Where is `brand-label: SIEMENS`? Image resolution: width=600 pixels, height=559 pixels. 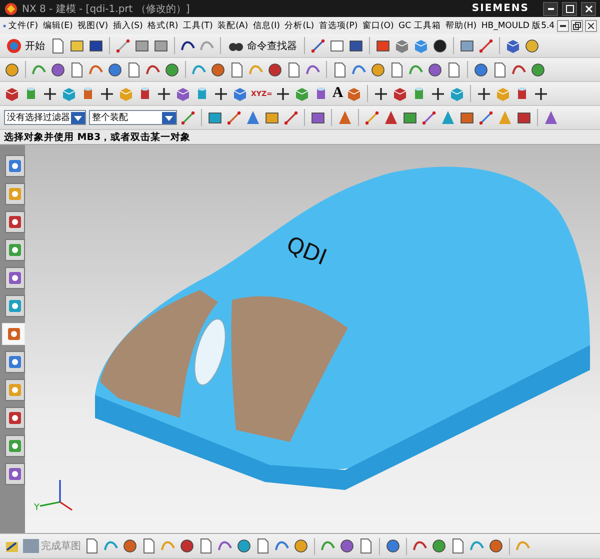
brand-label: SIEMENS is located at coordinates (500, 8).